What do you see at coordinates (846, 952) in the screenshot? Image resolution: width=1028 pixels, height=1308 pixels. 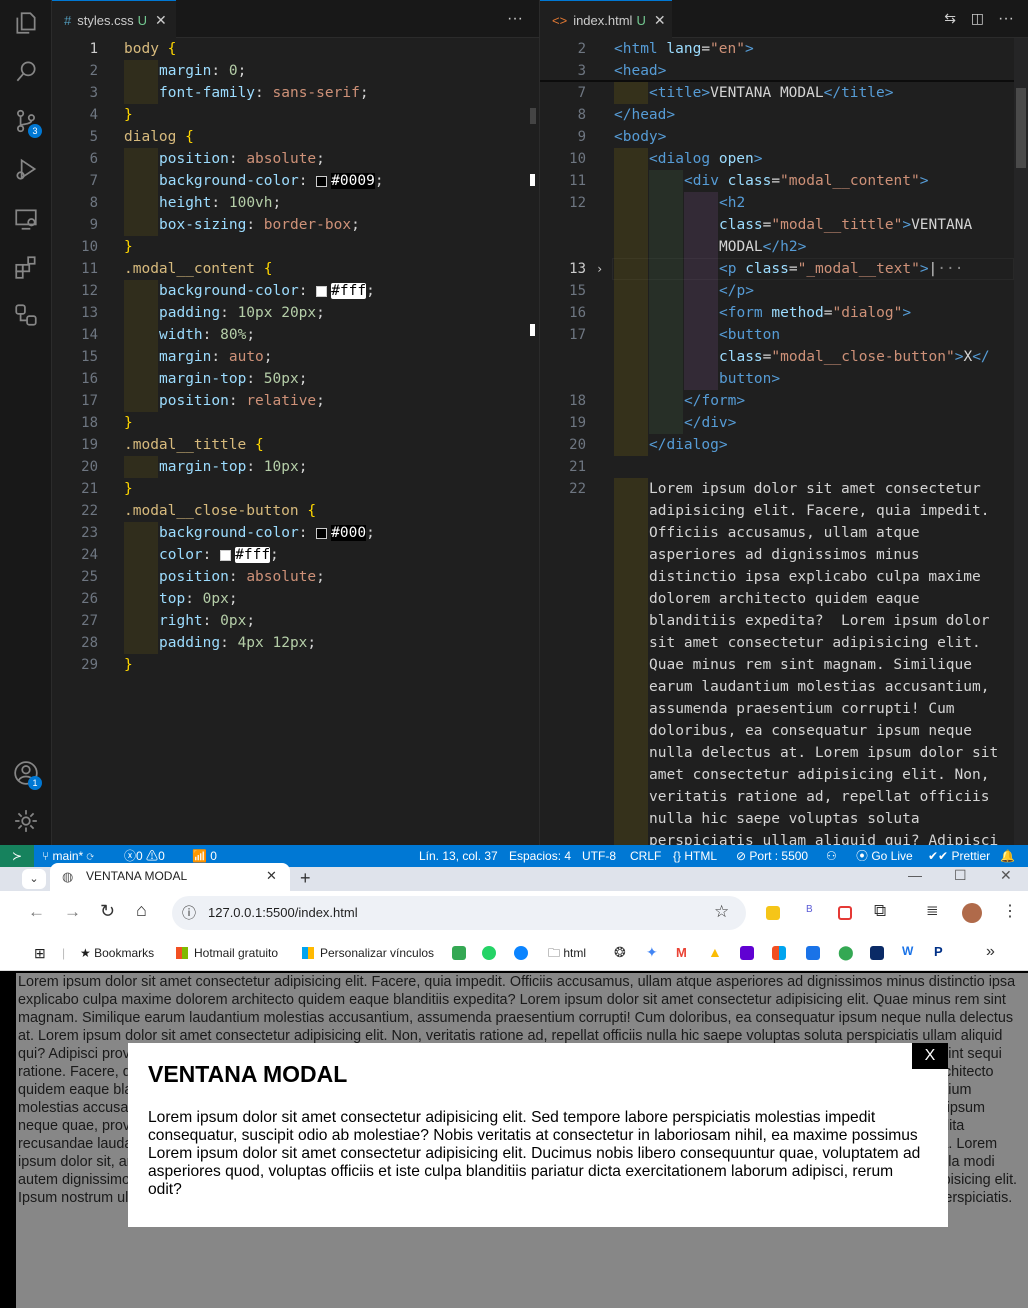 I see `maps-pin-icon: ⬤` at bounding box center [846, 952].